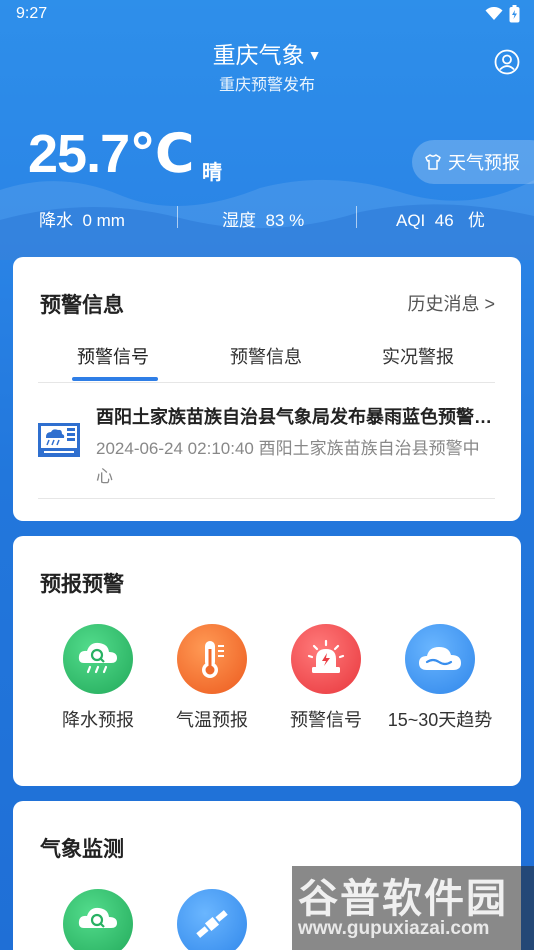 The image size is (534, 950). I want to click on weather-forecast-label: 天气预报, so click(484, 163).